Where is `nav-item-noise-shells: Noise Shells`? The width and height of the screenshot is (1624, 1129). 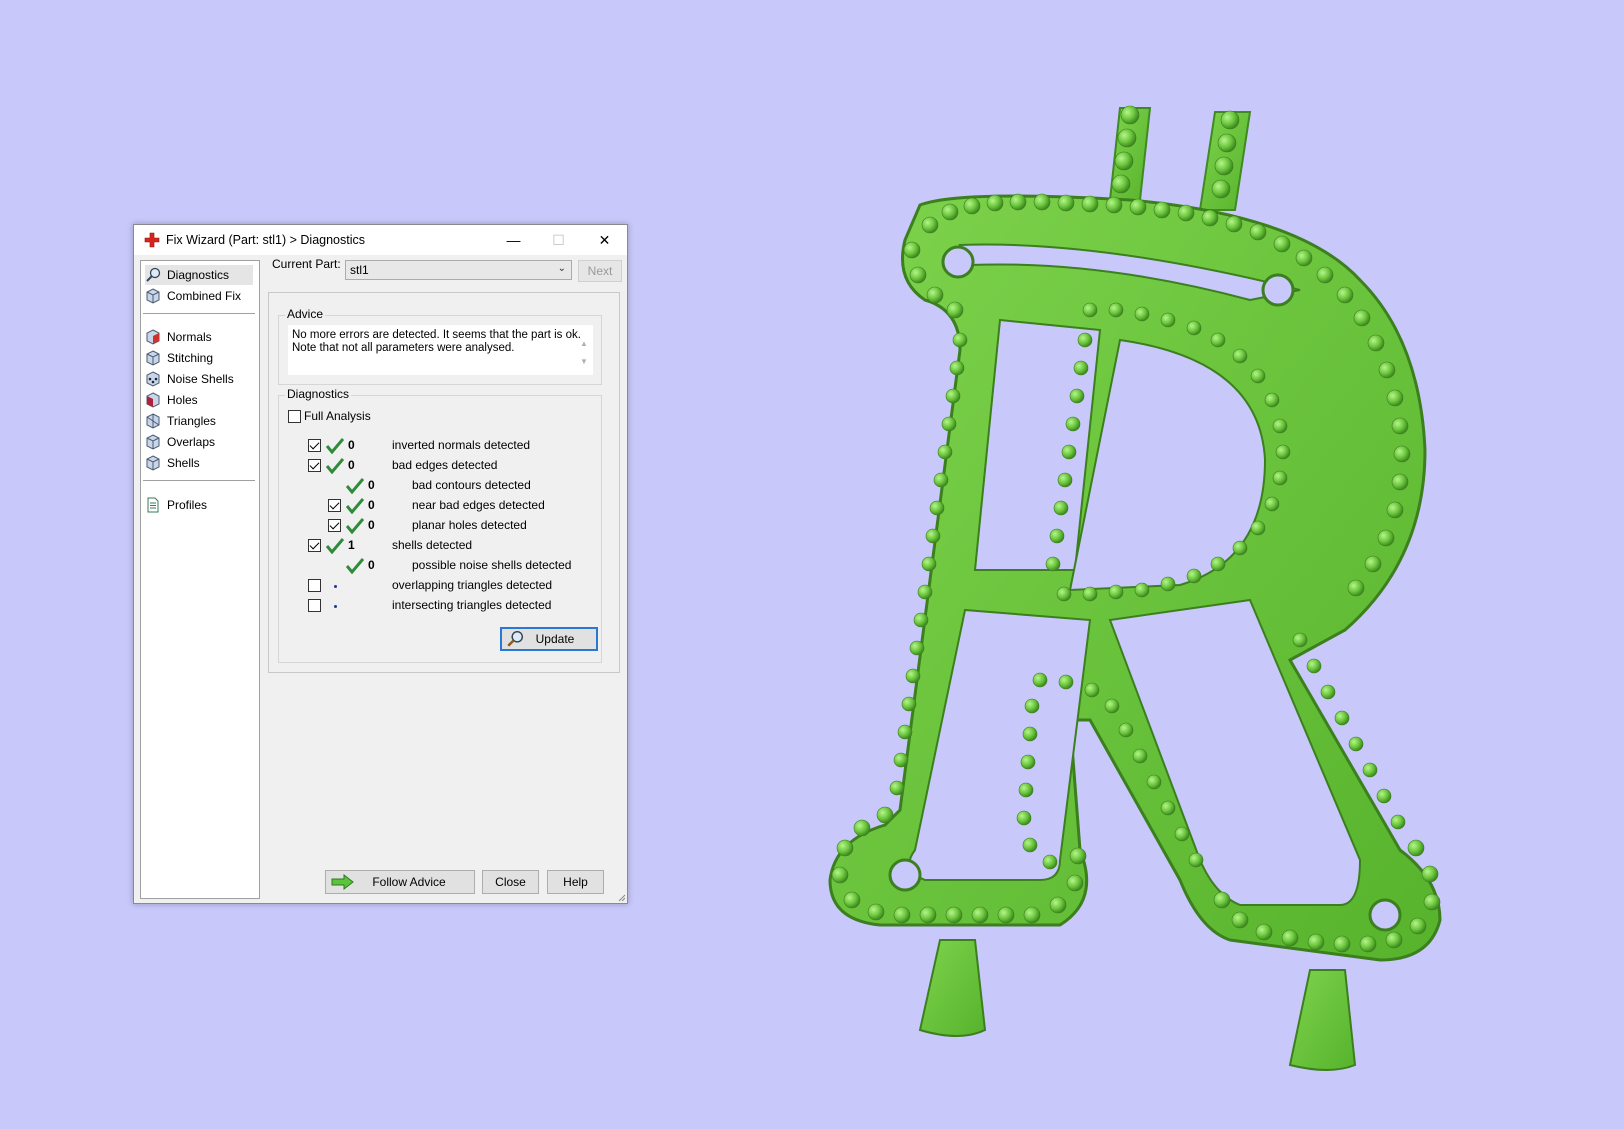 nav-item-noise-shells: Noise Shells is located at coordinates (189, 379).